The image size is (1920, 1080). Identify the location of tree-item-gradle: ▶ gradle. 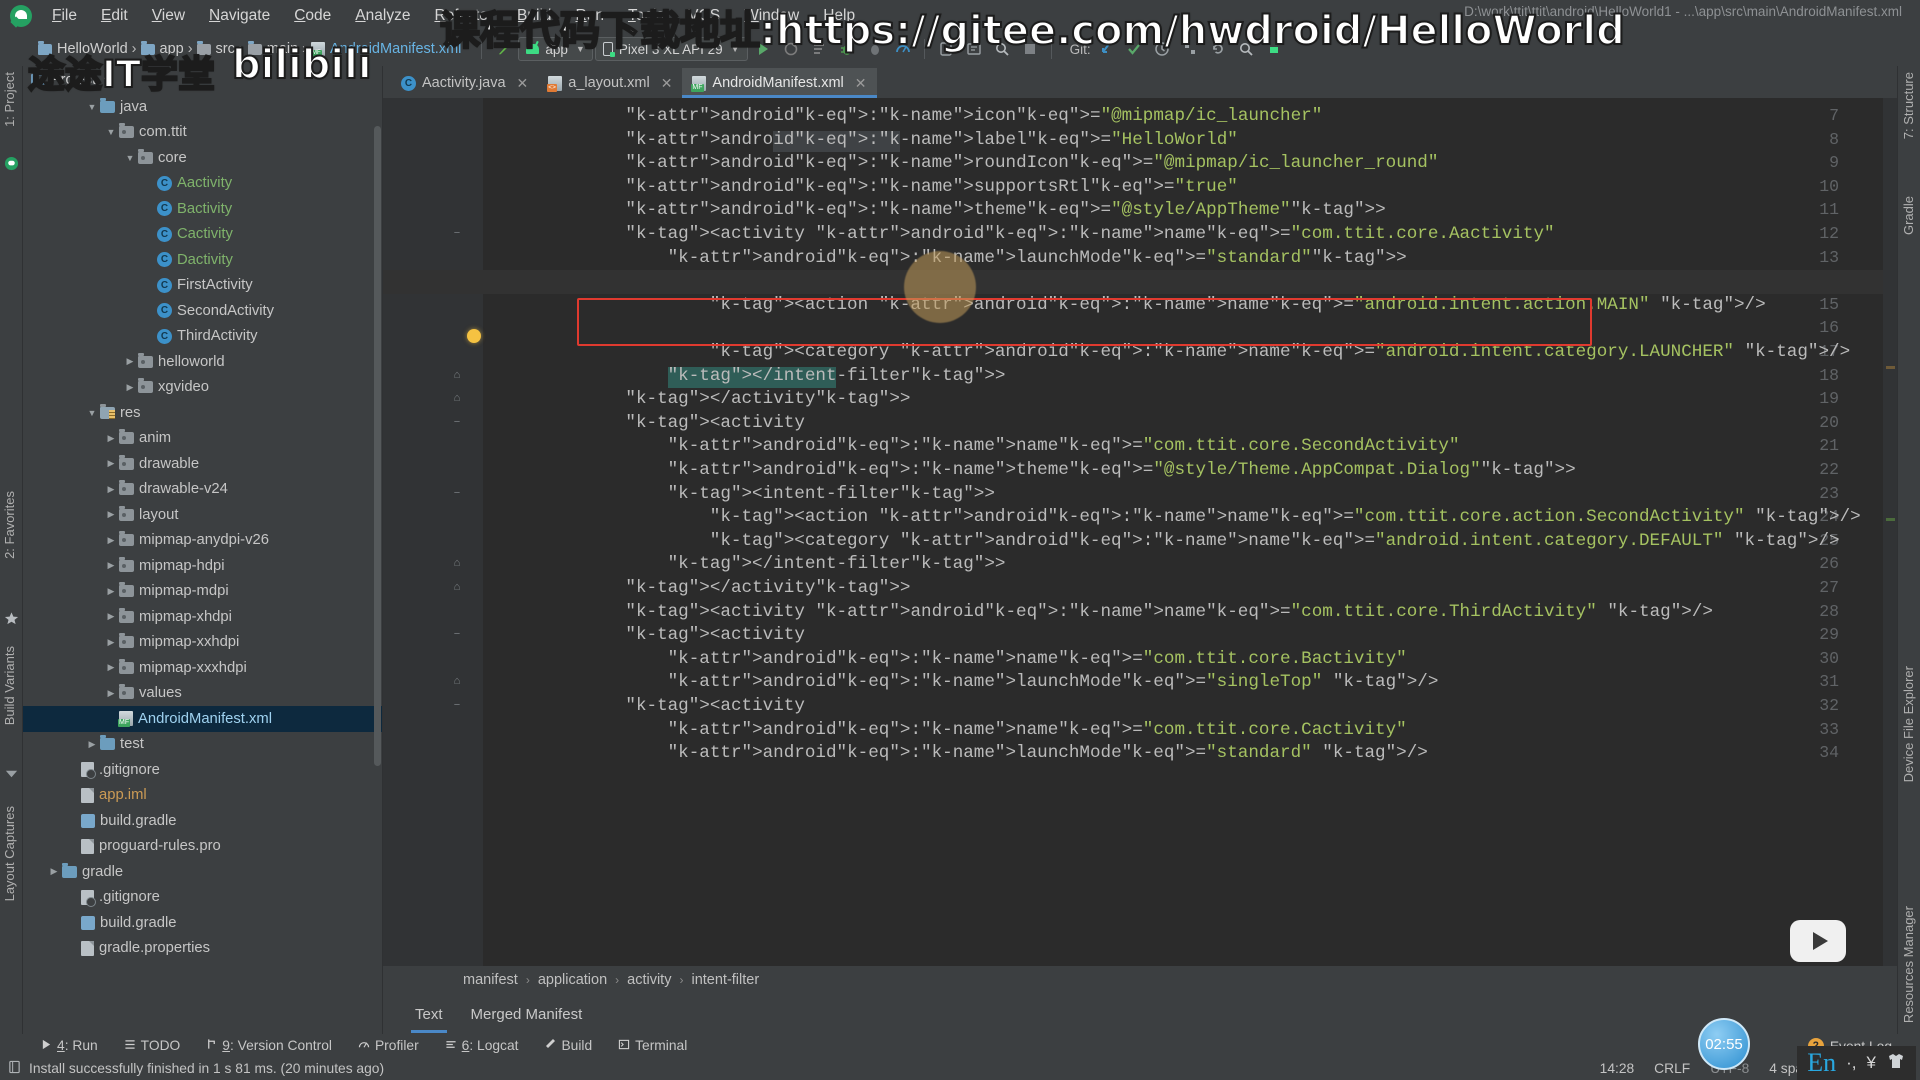
(202, 872).